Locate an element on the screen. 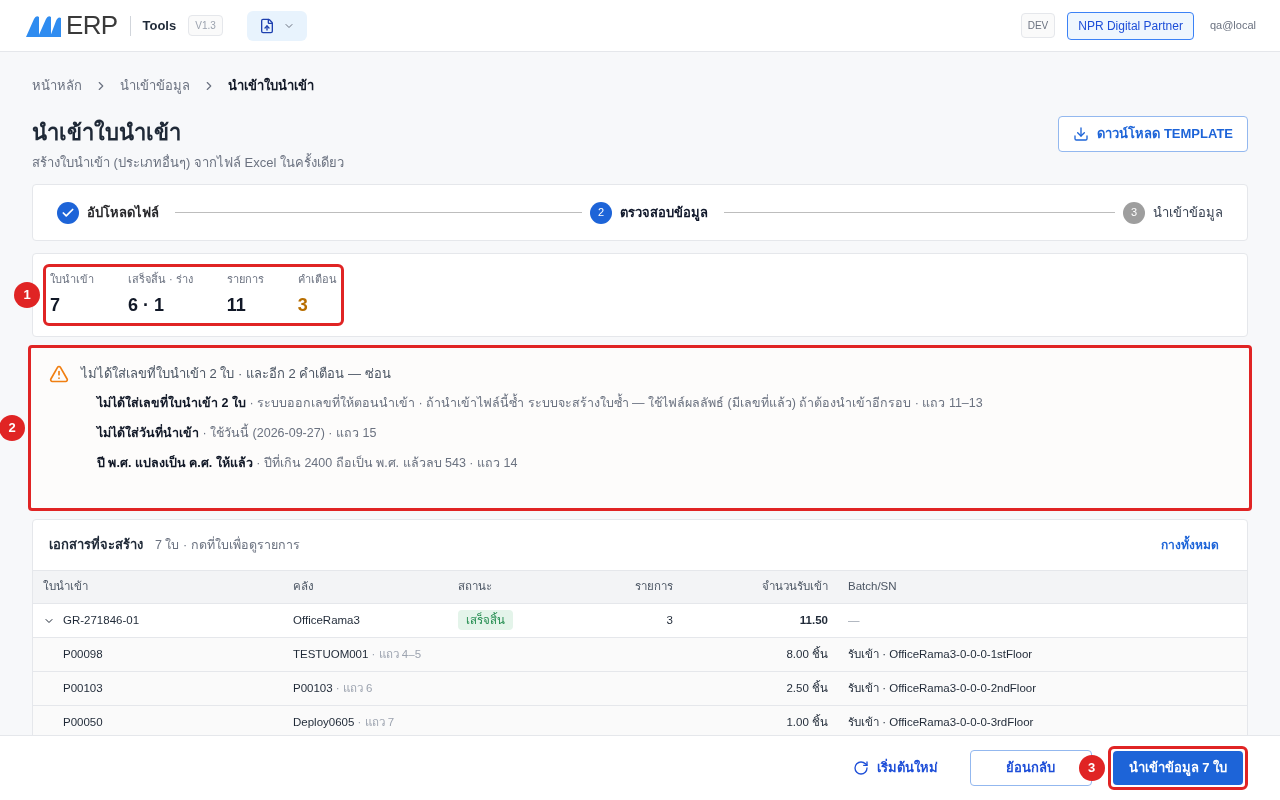 The image size is (1280, 800). upload-menu-button is located at coordinates (276, 25).